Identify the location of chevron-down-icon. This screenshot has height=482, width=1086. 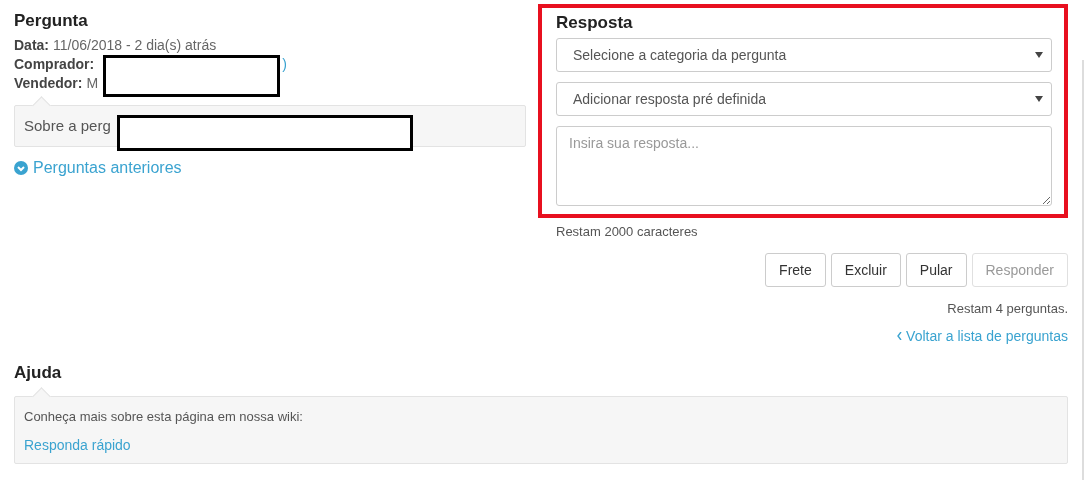
(21, 168).